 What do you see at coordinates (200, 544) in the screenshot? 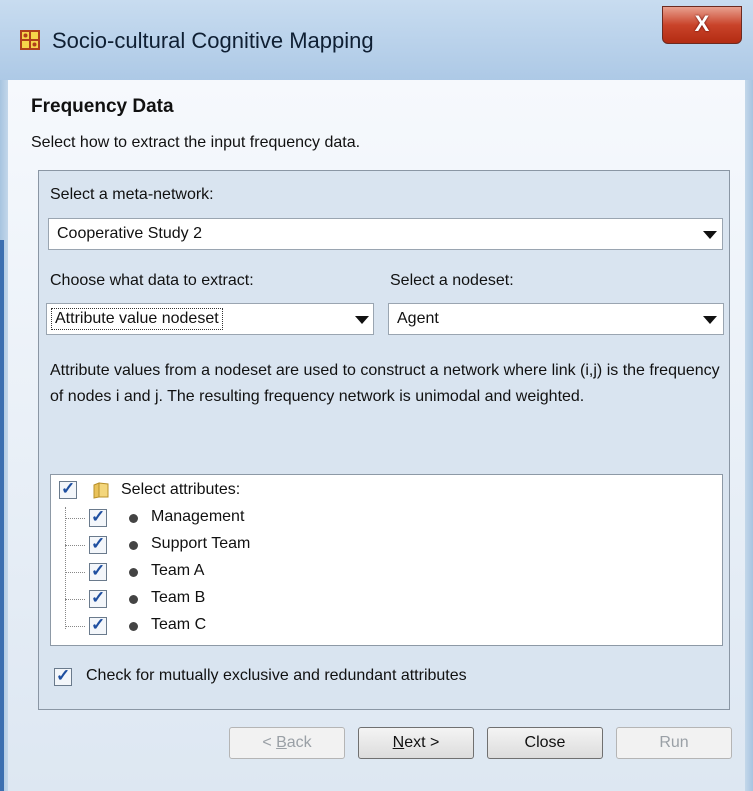
I see `attribute-label: Support Team` at bounding box center [200, 544].